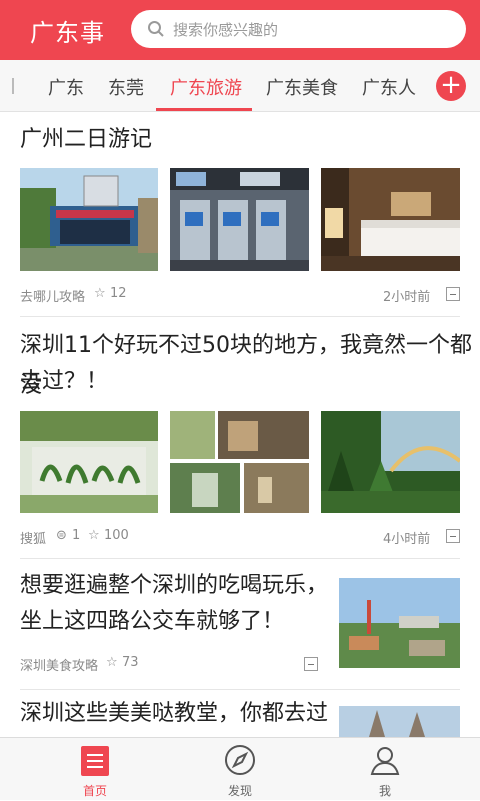 This screenshot has width=480, height=801. I want to click on nav-discover: 发现, so click(240, 769).